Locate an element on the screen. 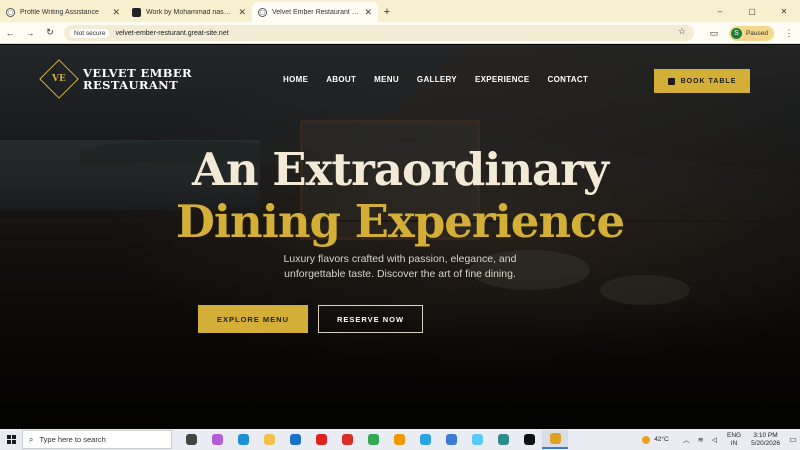 Image resolution: width=800 pixels, height=450 pixels. sky-app-icon is located at coordinates (477, 439).